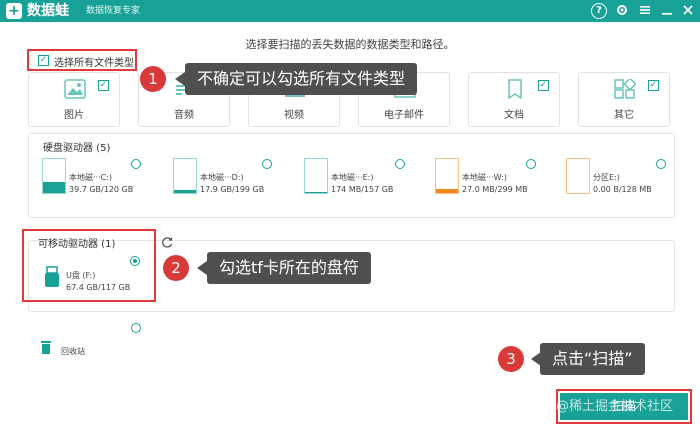 This screenshot has height=429, width=700. Describe the element at coordinates (167, 241) in the screenshot. I see `refresh-icon` at that location.